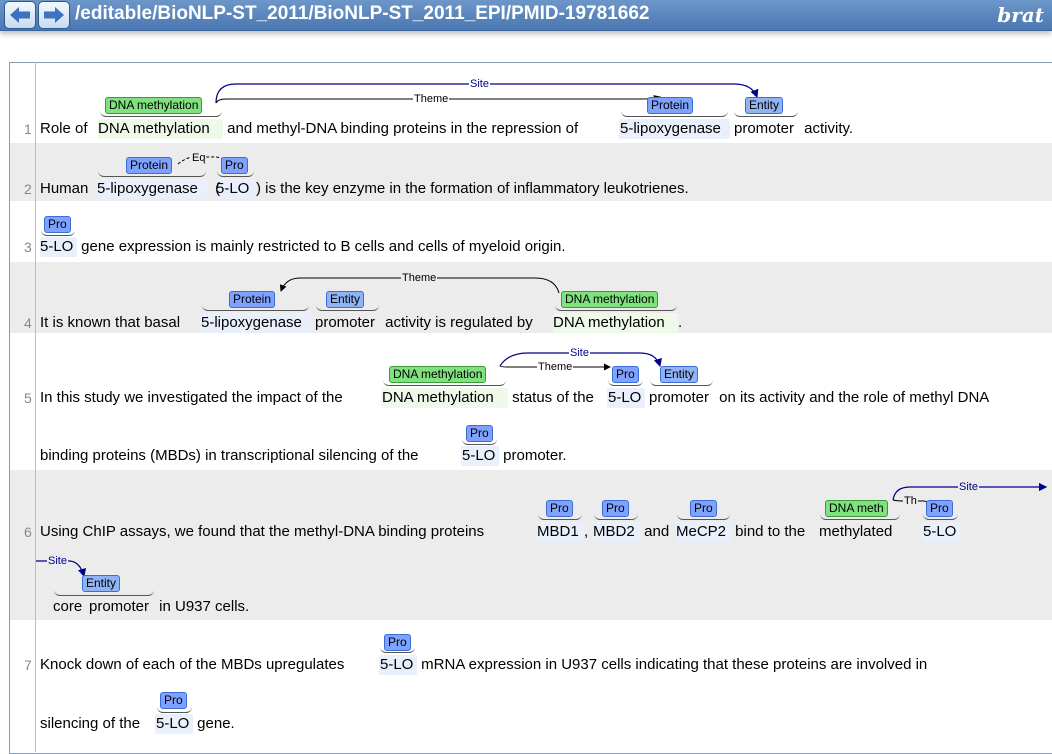 The width and height of the screenshot is (1052, 754). What do you see at coordinates (701, 532) in the screenshot?
I see `annotated-span: MeCP2` at bounding box center [701, 532].